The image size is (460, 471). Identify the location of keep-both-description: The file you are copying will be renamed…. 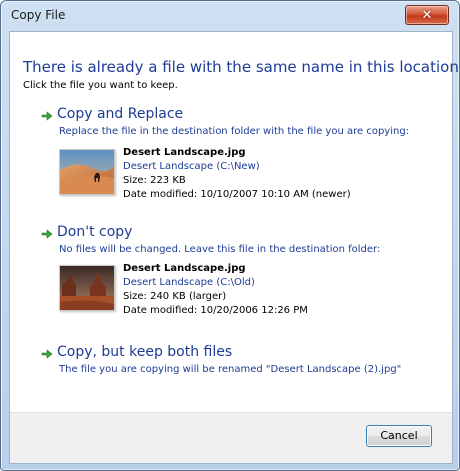
(230, 369).